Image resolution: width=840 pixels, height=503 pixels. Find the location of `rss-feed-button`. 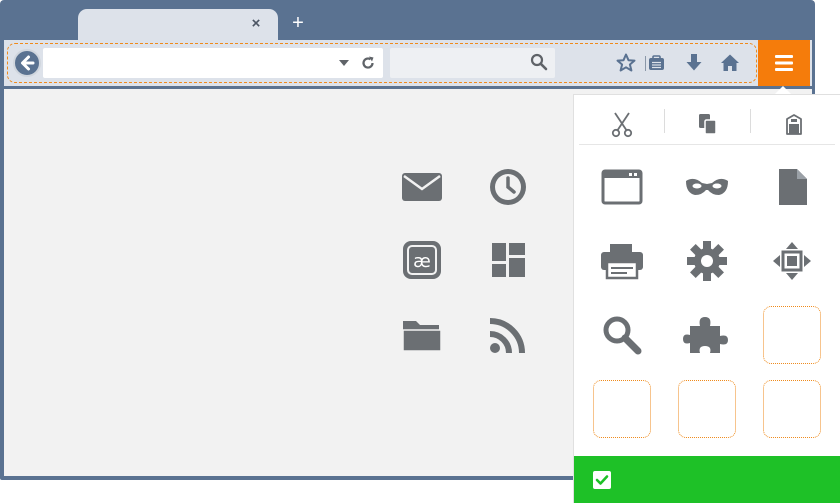

rss-feed-button is located at coordinates (508, 335).